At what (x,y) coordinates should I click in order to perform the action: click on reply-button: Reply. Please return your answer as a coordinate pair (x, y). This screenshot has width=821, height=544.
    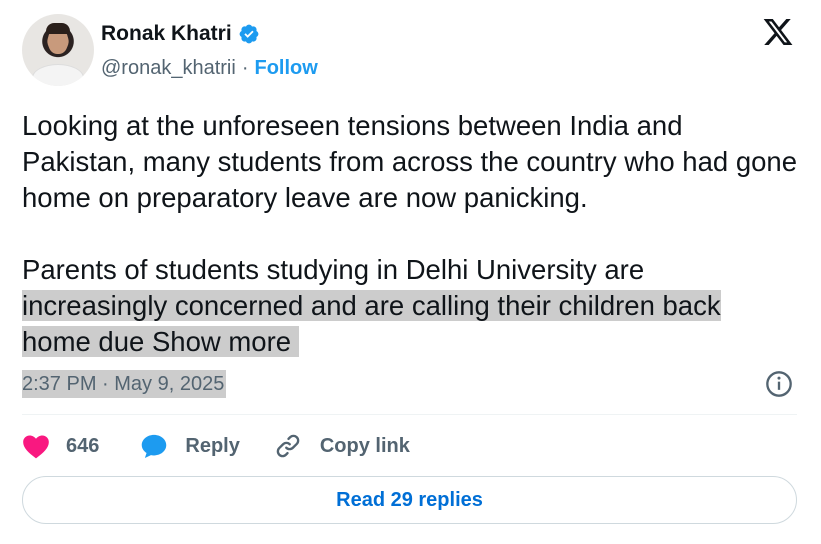
    Looking at the image, I should click on (189, 446).